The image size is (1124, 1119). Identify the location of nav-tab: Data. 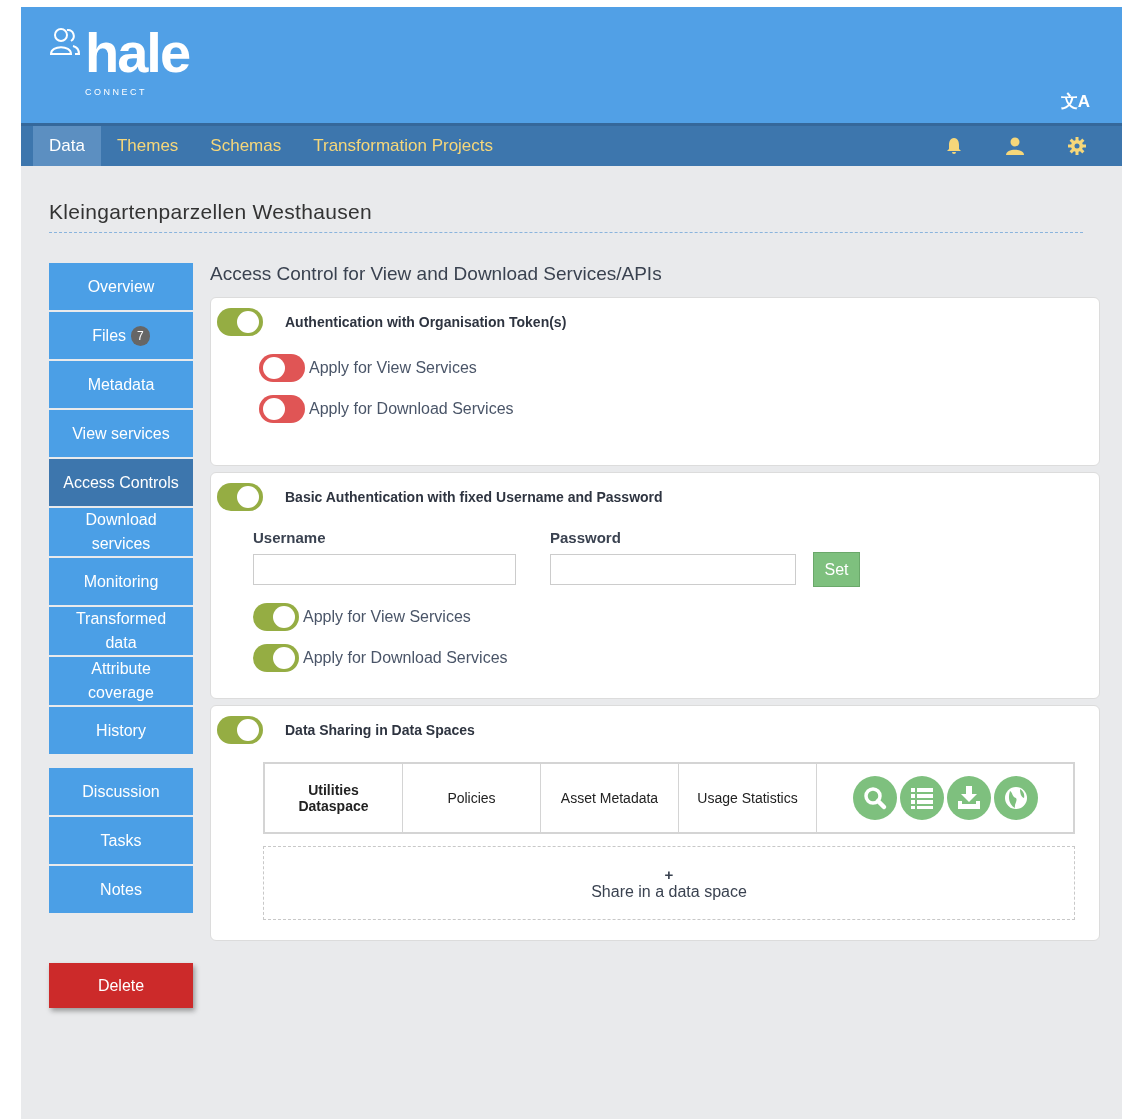
(67, 146).